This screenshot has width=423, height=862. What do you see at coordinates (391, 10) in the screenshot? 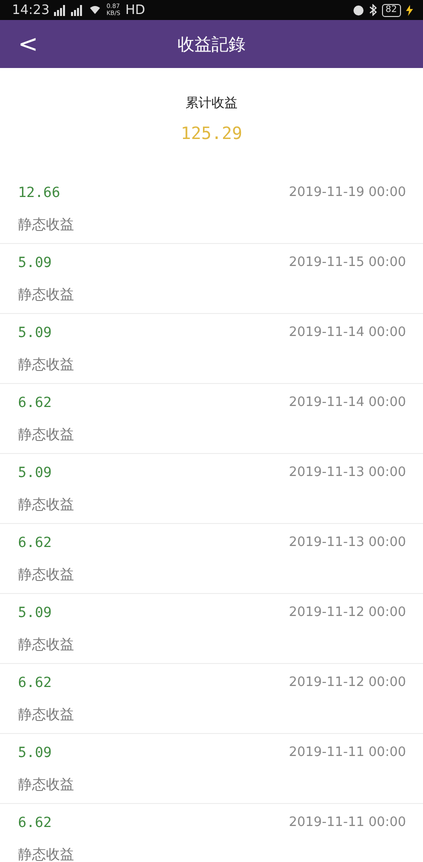
I see `battery-level: 82` at bounding box center [391, 10].